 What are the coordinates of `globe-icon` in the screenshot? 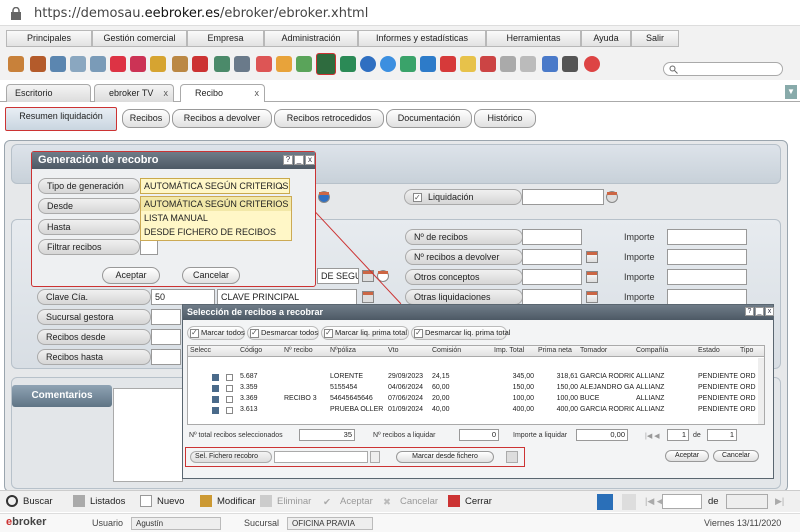 It's located at (388, 64).